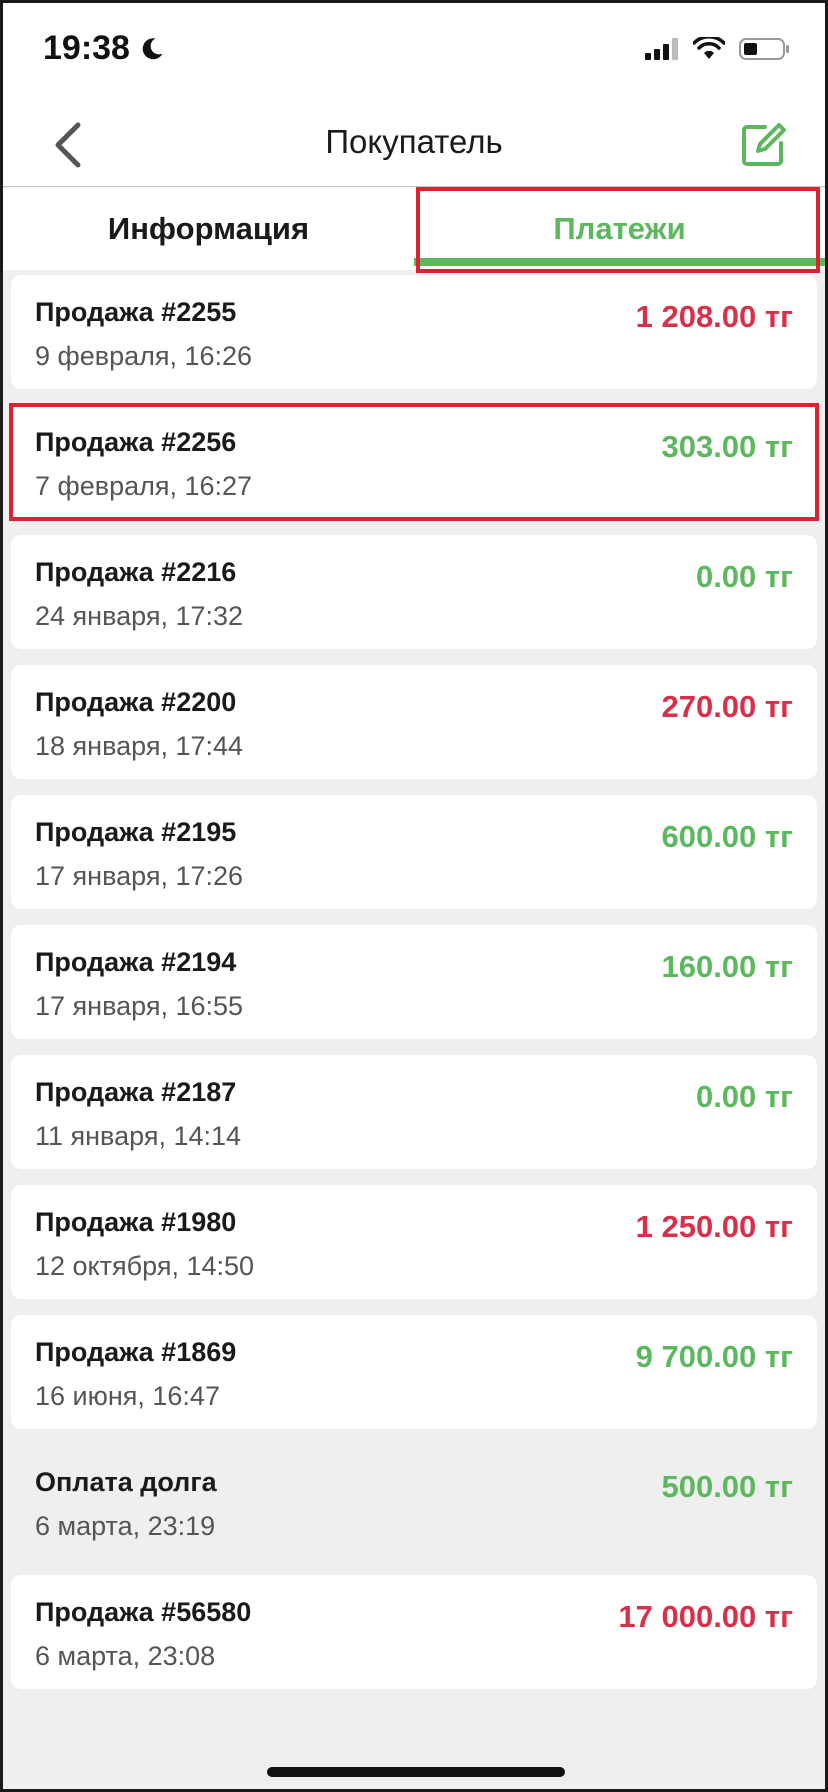  Describe the element at coordinates (136, 442) in the screenshot. I see `payment-title: Продажа #2256` at that location.